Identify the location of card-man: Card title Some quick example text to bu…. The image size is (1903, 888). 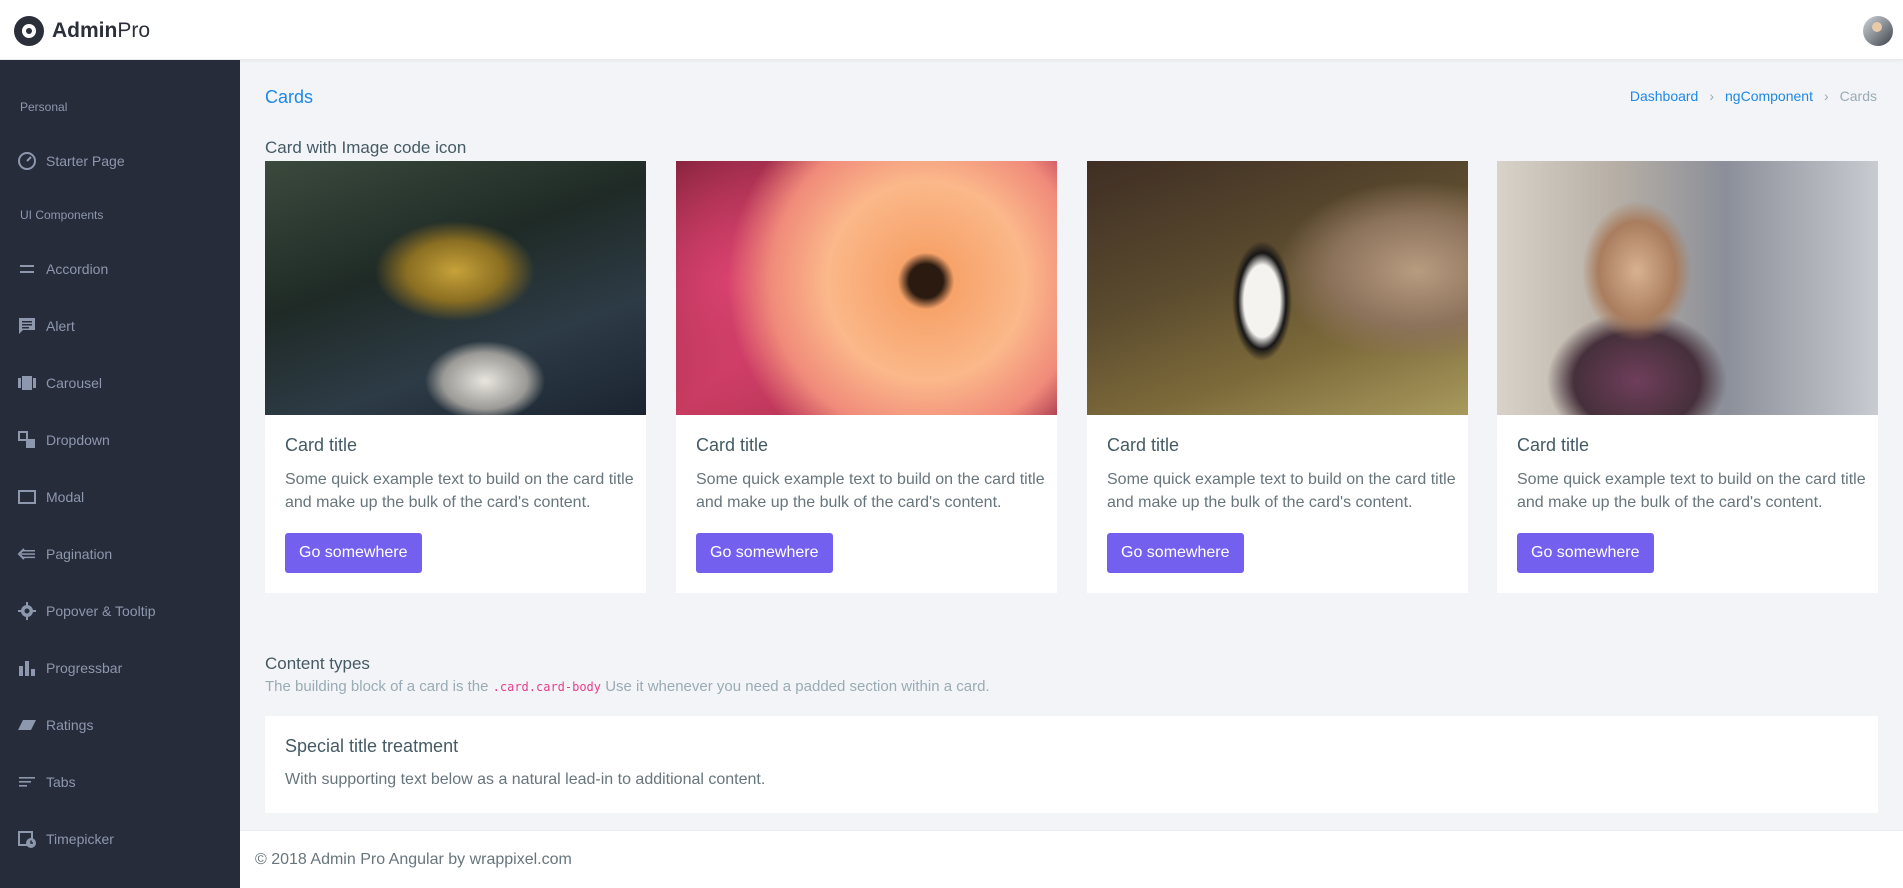
(1687, 377).